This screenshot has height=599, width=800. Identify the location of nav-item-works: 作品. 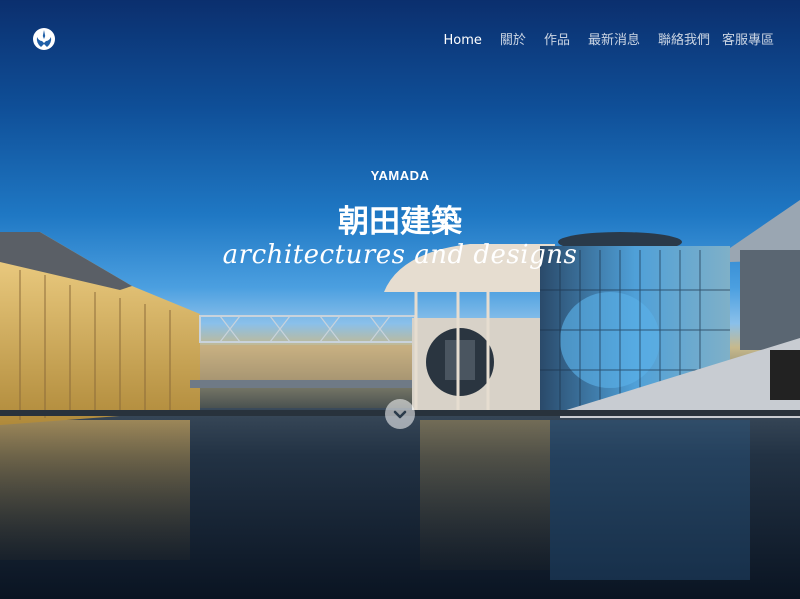
(557, 41).